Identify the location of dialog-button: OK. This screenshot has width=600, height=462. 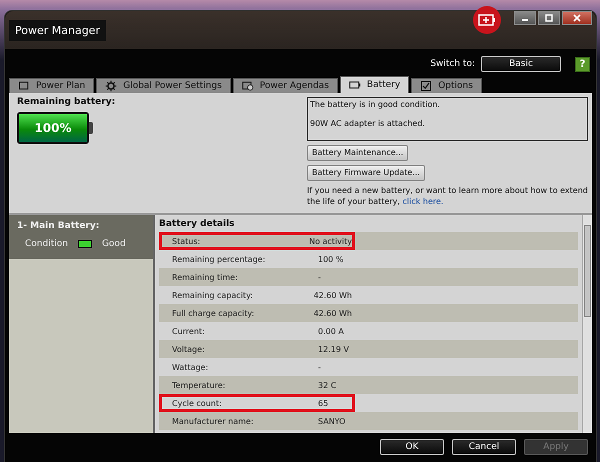
(412, 447).